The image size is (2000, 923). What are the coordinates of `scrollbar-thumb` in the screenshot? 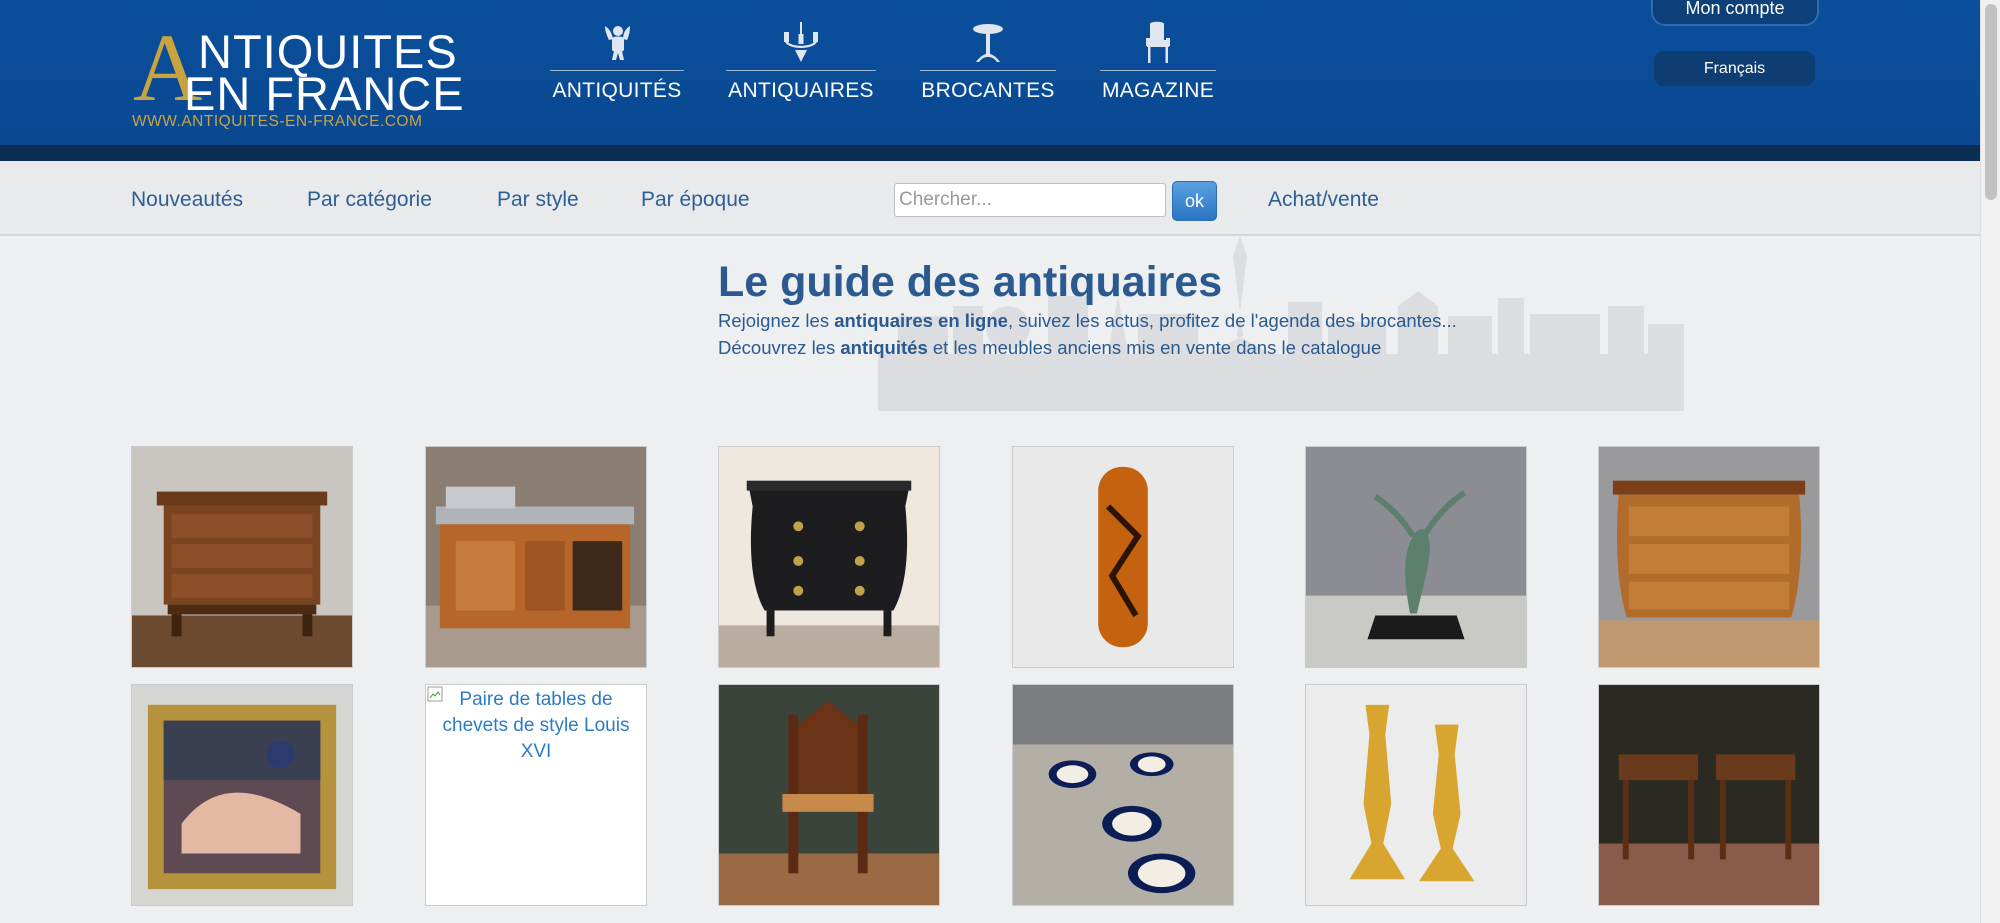 It's located at (1991, 102).